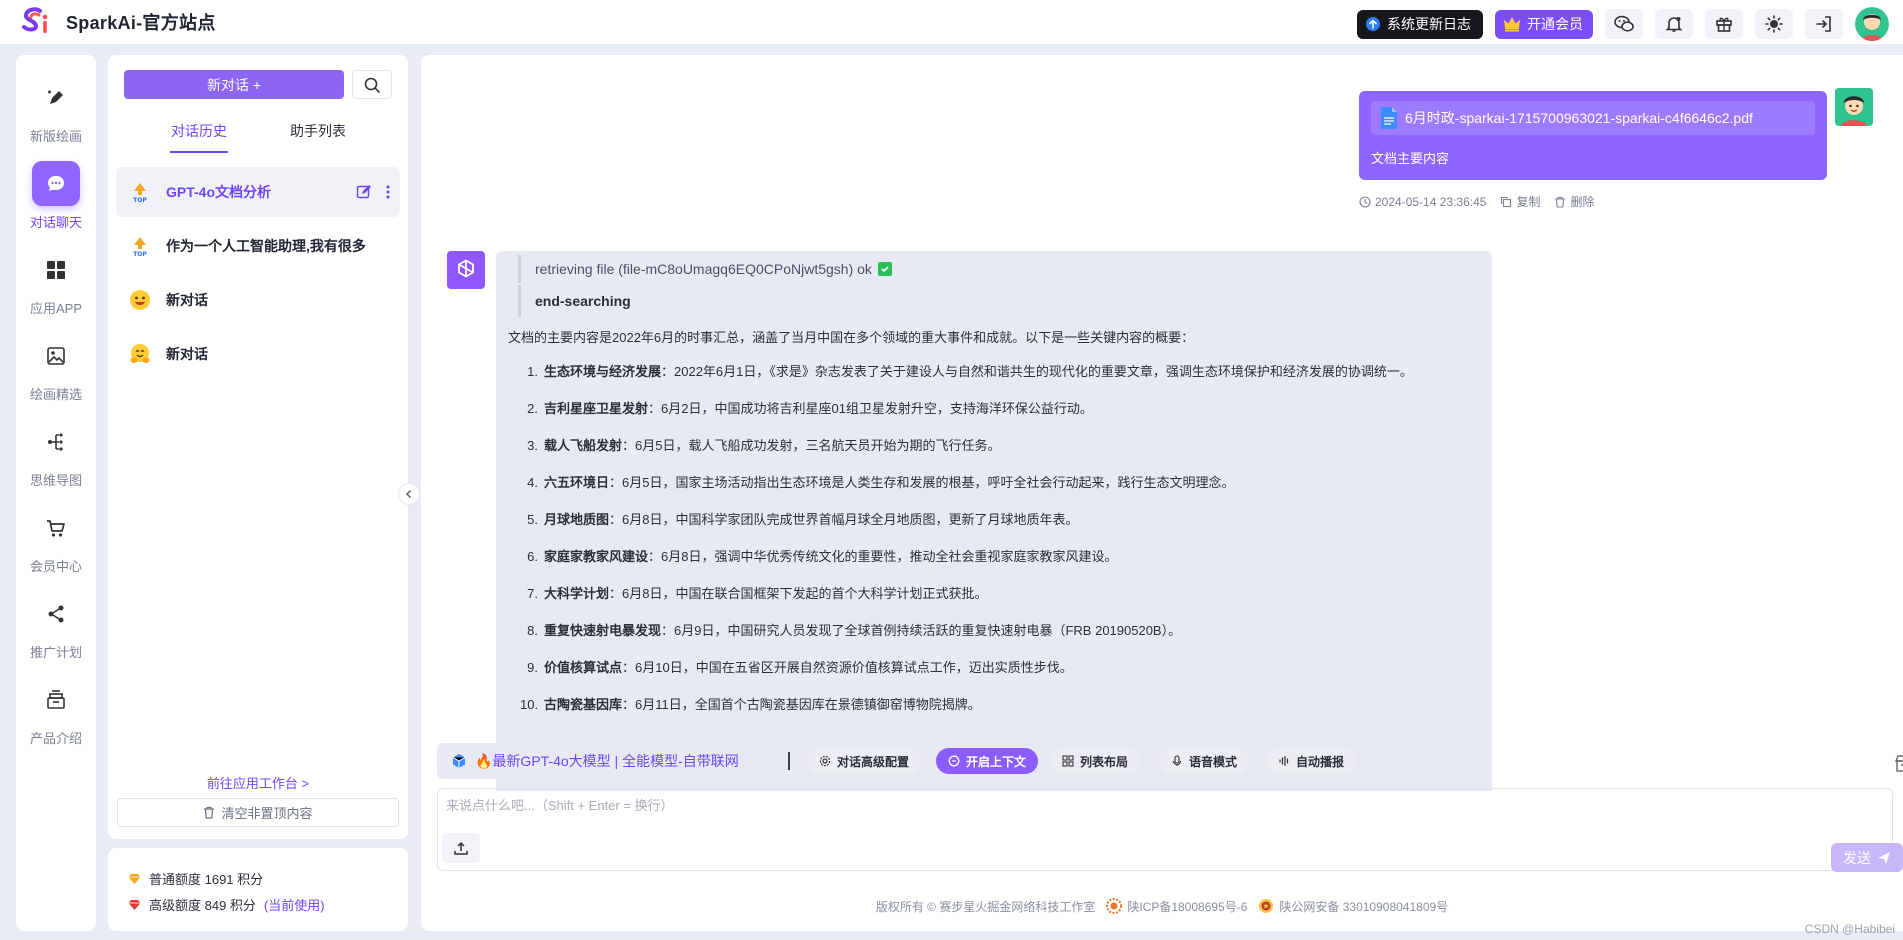 The height and width of the screenshot is (940, 1903). I want to click on tab-underline, so click(199, 152).